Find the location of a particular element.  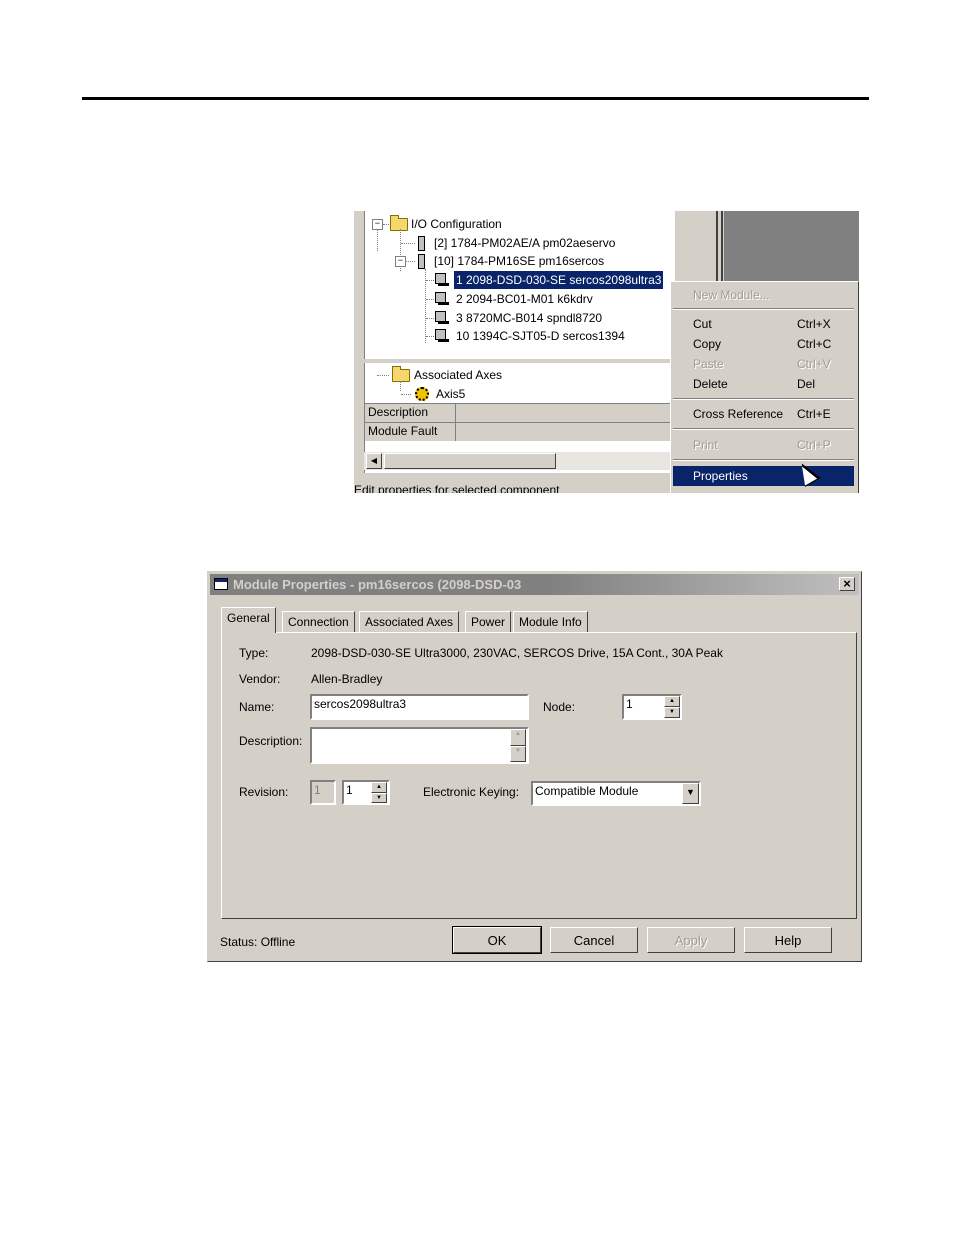

menu-item-cut: Cut Ctrl+X is located at coordinates (763, 324).